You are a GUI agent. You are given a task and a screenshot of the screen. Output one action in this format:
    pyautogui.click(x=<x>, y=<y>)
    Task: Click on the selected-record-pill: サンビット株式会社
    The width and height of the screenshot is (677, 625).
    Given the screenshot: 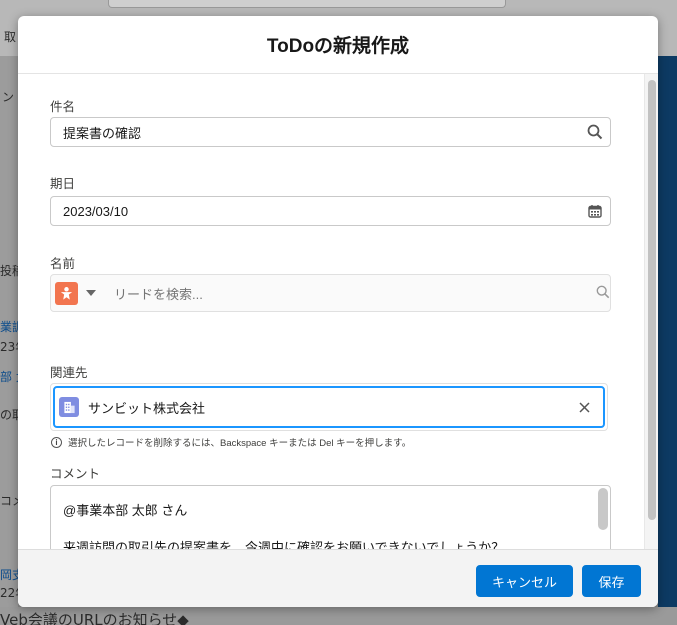 What is the action you would take?
    pyautogui.click(x=329, y=407)
    